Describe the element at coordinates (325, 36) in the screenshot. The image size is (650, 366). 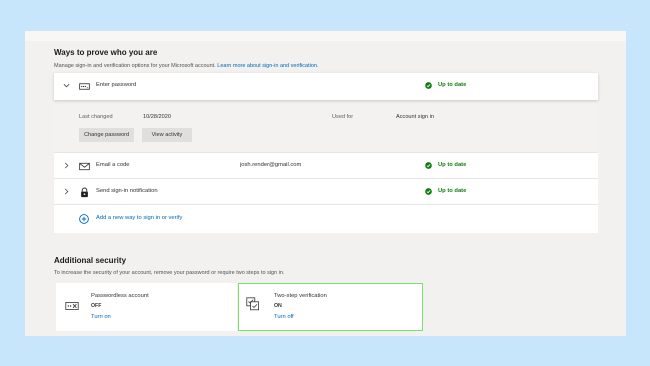
I see `top-strip` at that location.